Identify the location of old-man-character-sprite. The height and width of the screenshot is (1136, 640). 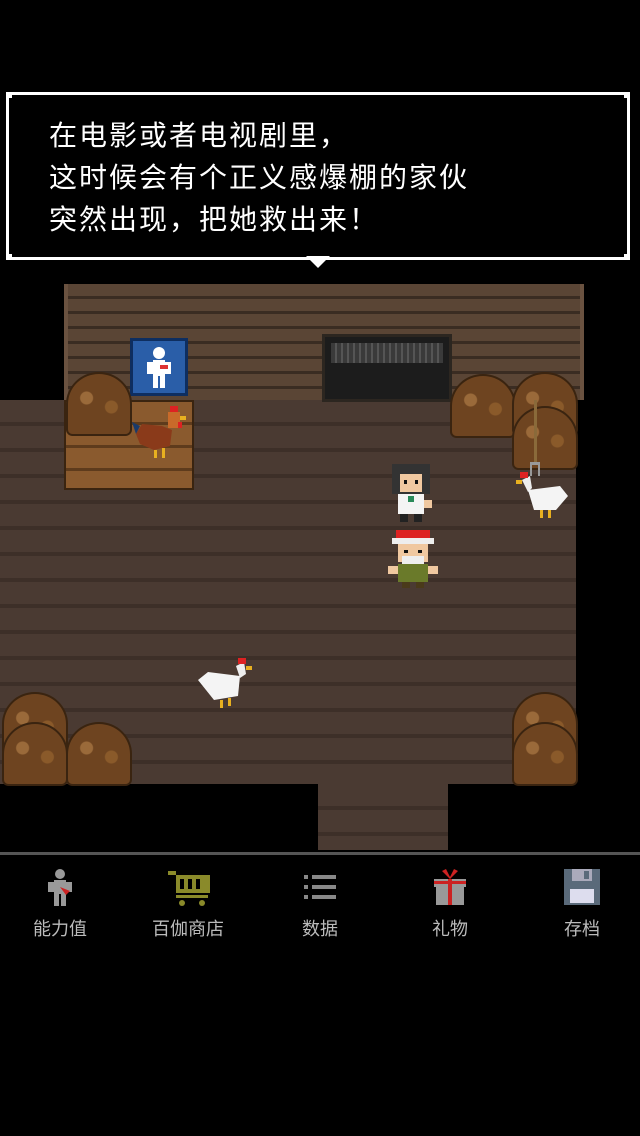
(413, 559).